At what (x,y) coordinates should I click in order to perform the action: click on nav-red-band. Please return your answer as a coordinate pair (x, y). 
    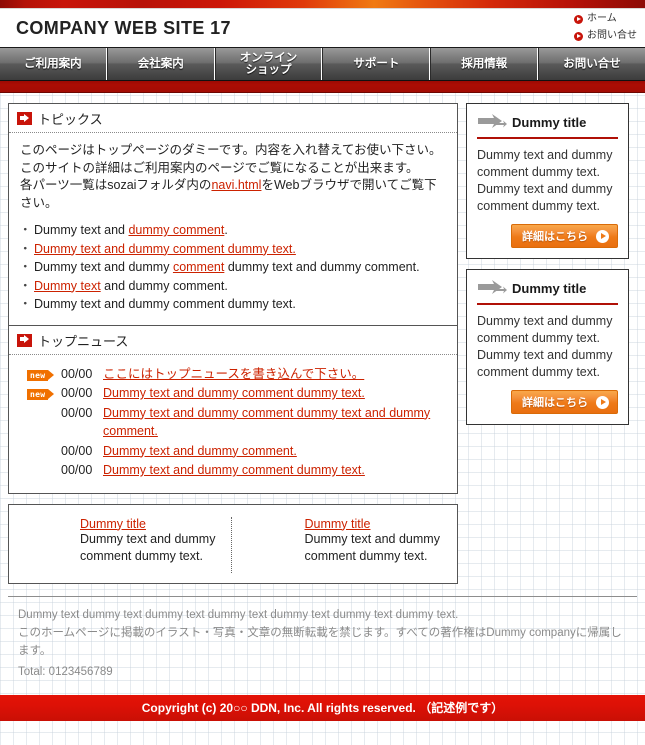
    Looking at the image, I should click on (322, 87).